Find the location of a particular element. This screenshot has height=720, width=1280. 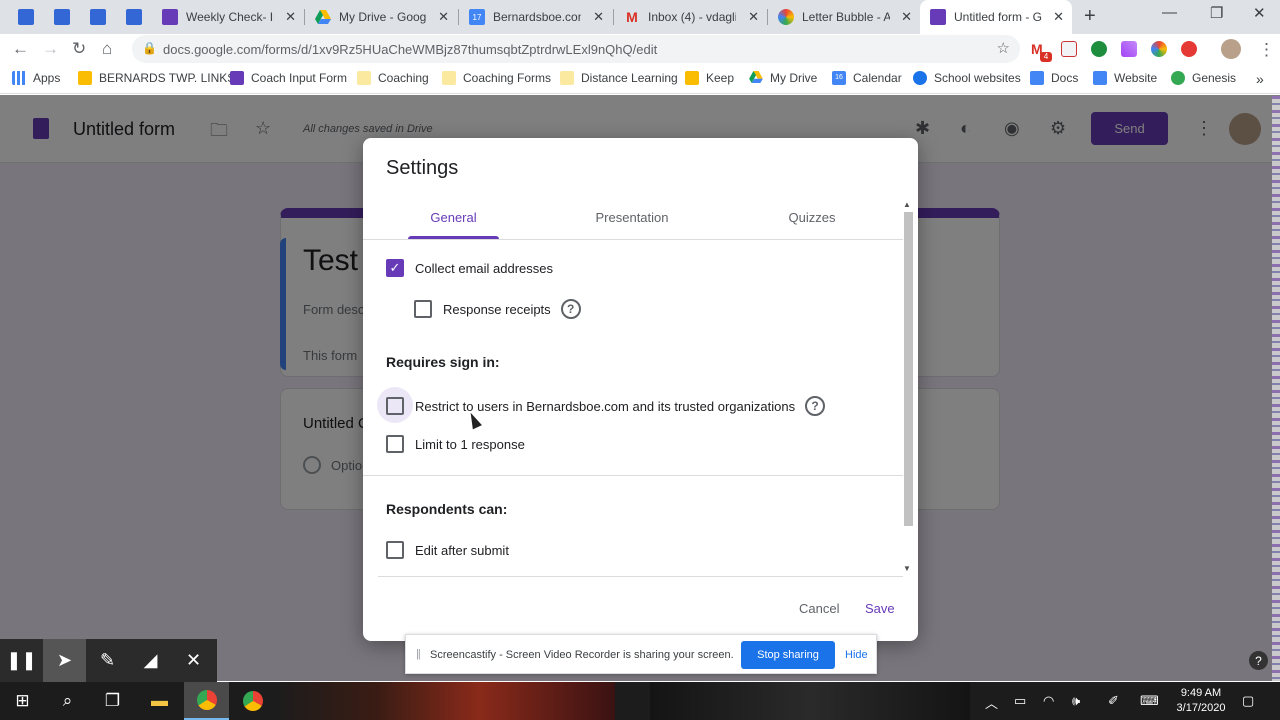

windows-start-icon: ⊞ is located at coordinates (22, 701).